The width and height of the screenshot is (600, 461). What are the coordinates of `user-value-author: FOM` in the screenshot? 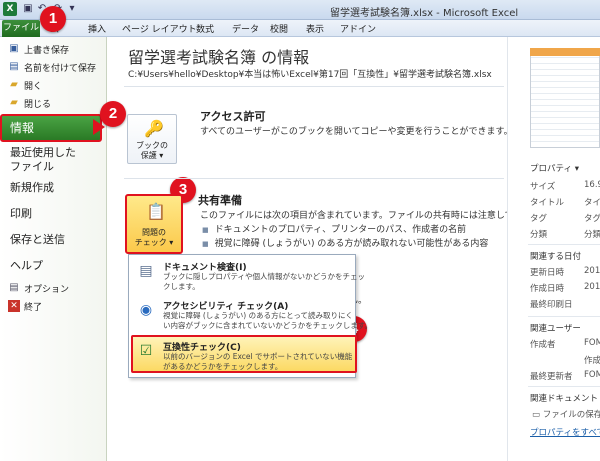 It's located at (592, 343).